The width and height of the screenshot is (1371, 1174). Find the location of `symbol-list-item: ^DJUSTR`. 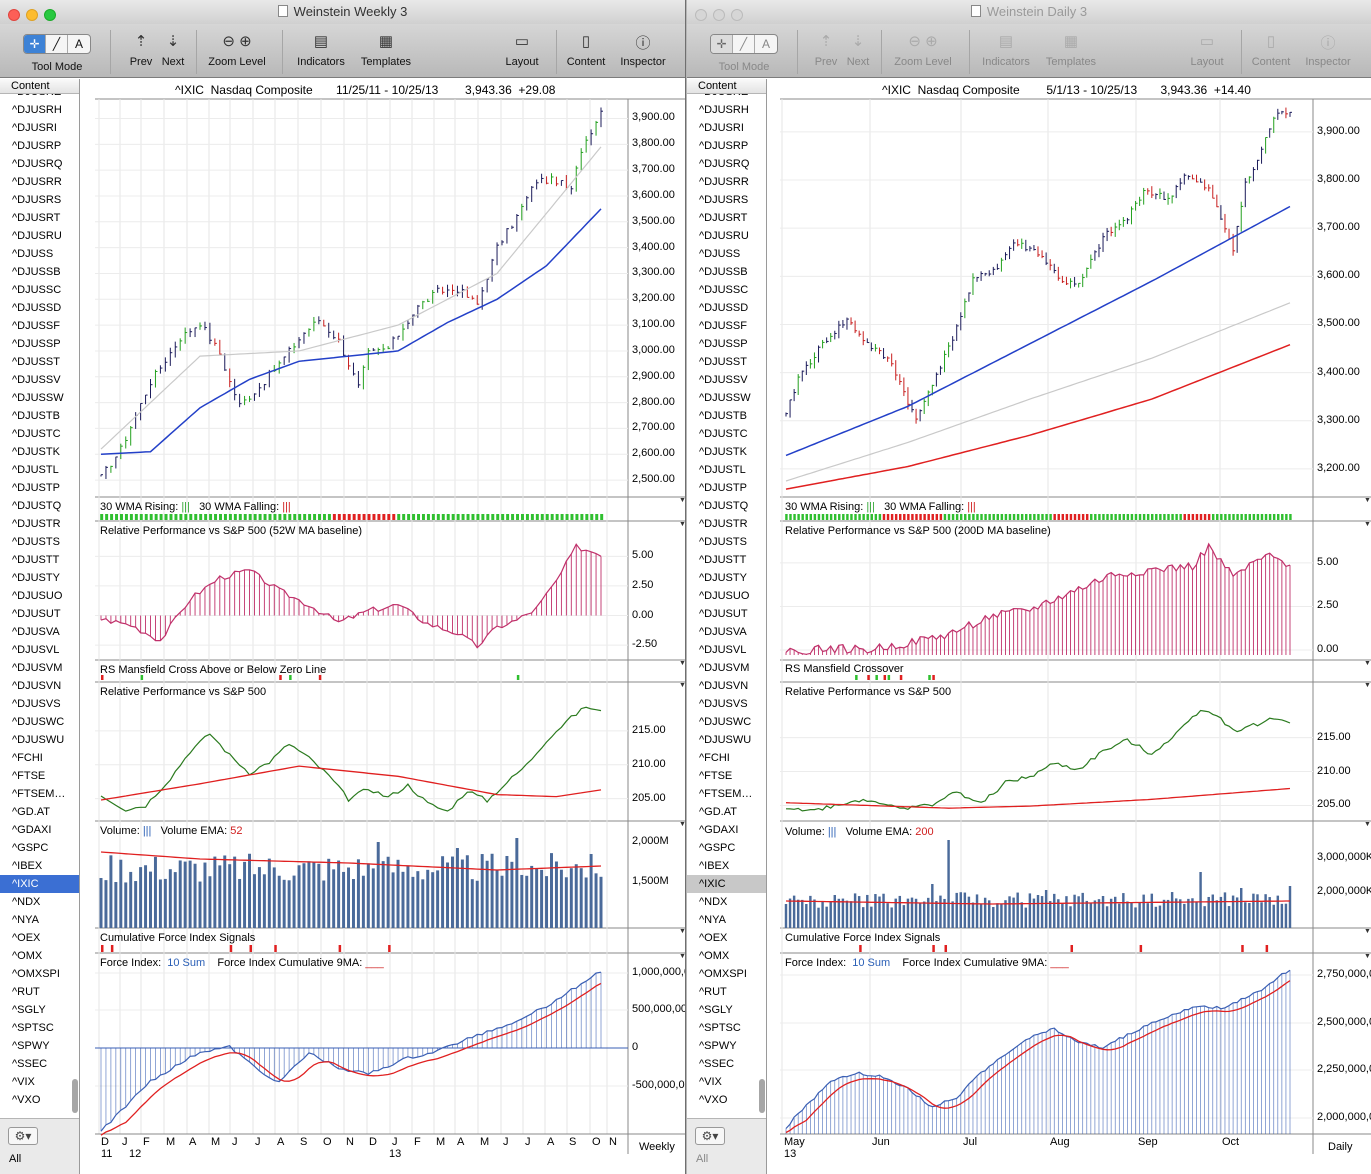

symbol-list-item: ^DJUSTR is located at coordinates (39, 524).